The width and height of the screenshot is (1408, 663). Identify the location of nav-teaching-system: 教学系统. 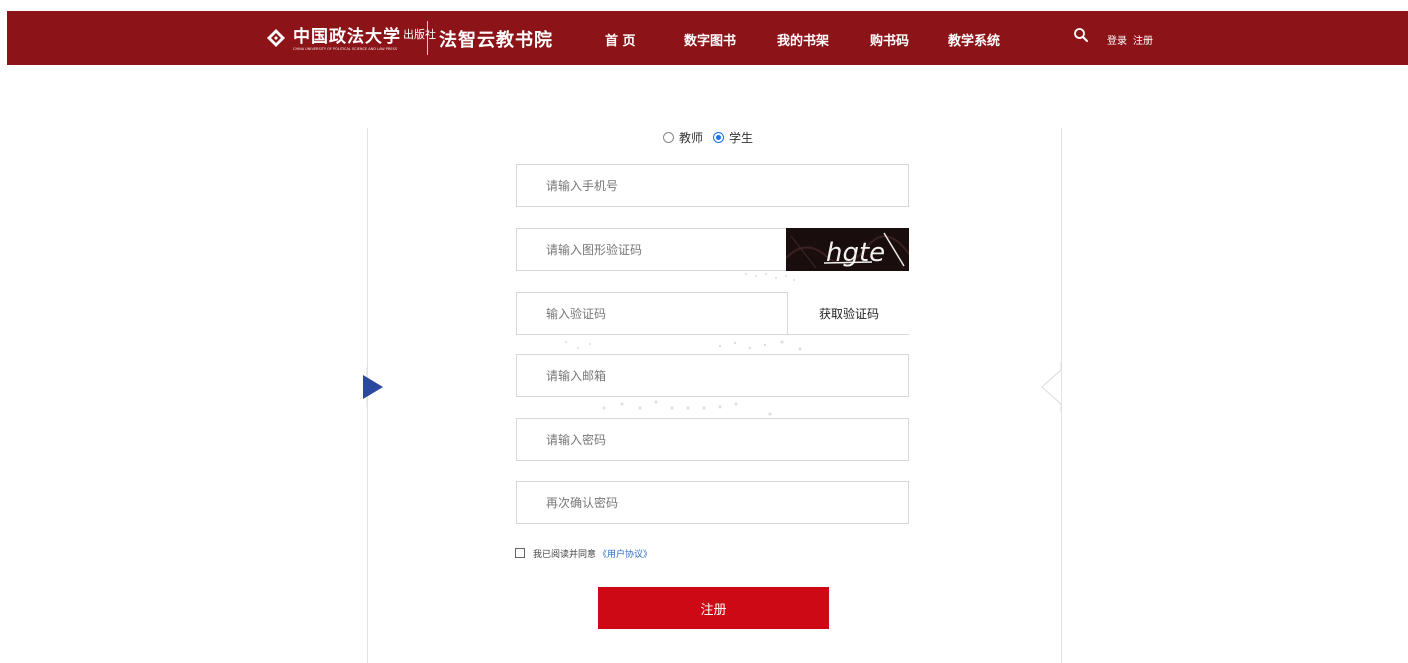
(974, 39).